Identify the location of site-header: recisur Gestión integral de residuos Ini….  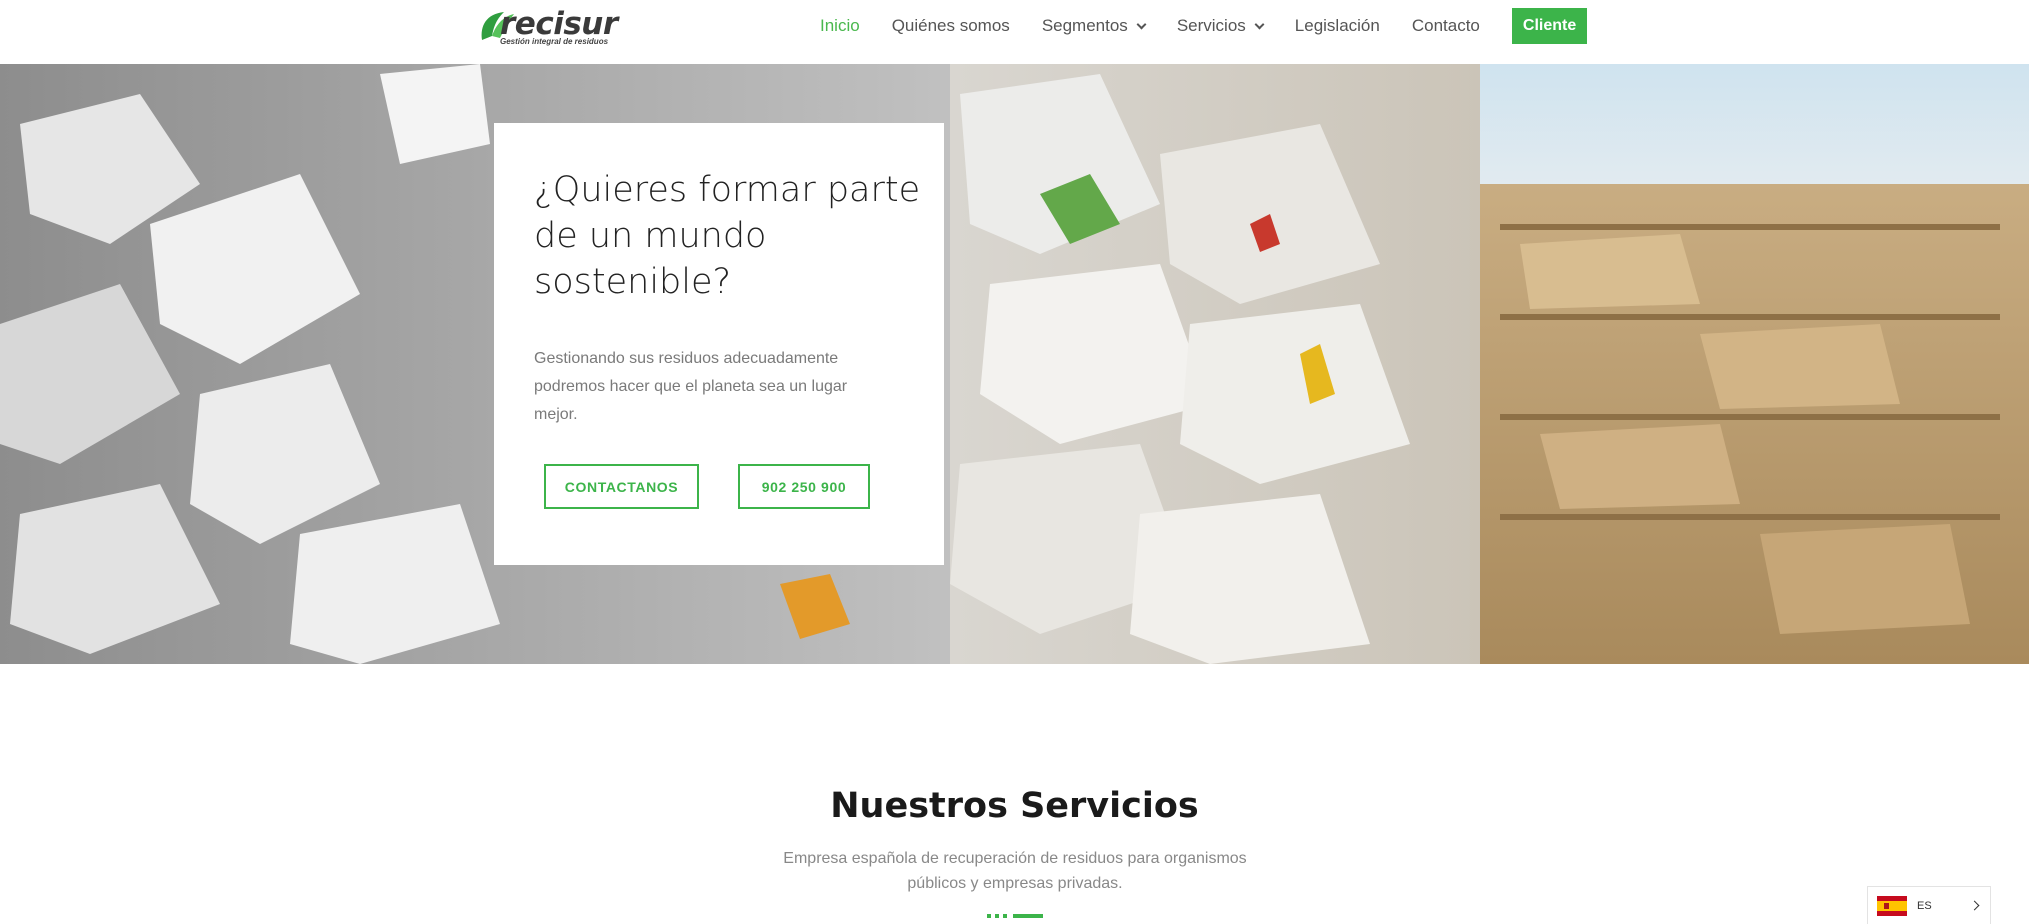
(1014, 32).